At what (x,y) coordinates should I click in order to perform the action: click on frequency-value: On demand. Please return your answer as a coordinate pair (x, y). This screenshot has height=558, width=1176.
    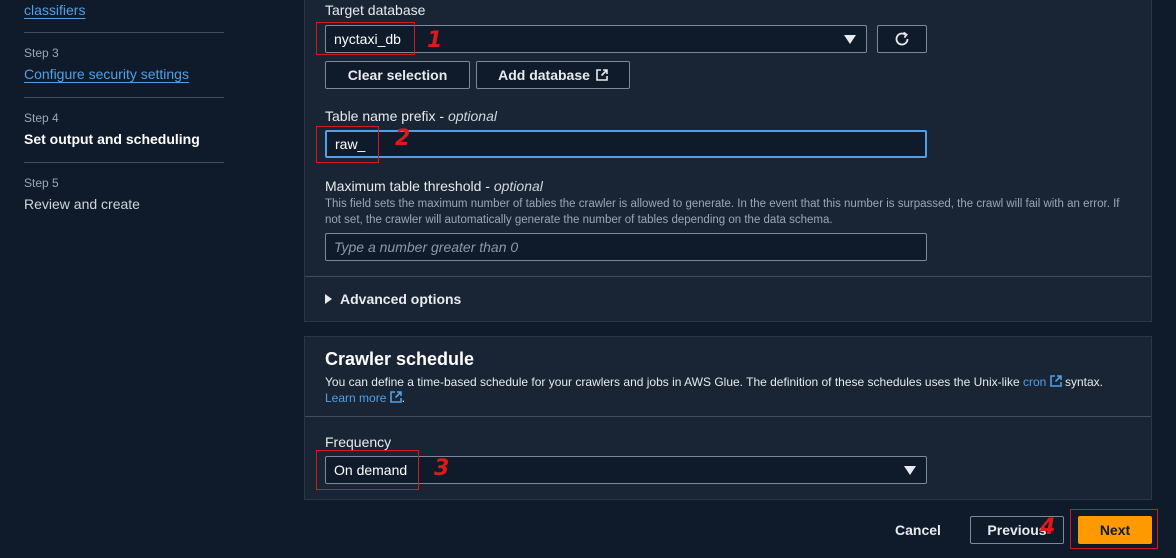
    Looking at the image, I should click on (371, 470).